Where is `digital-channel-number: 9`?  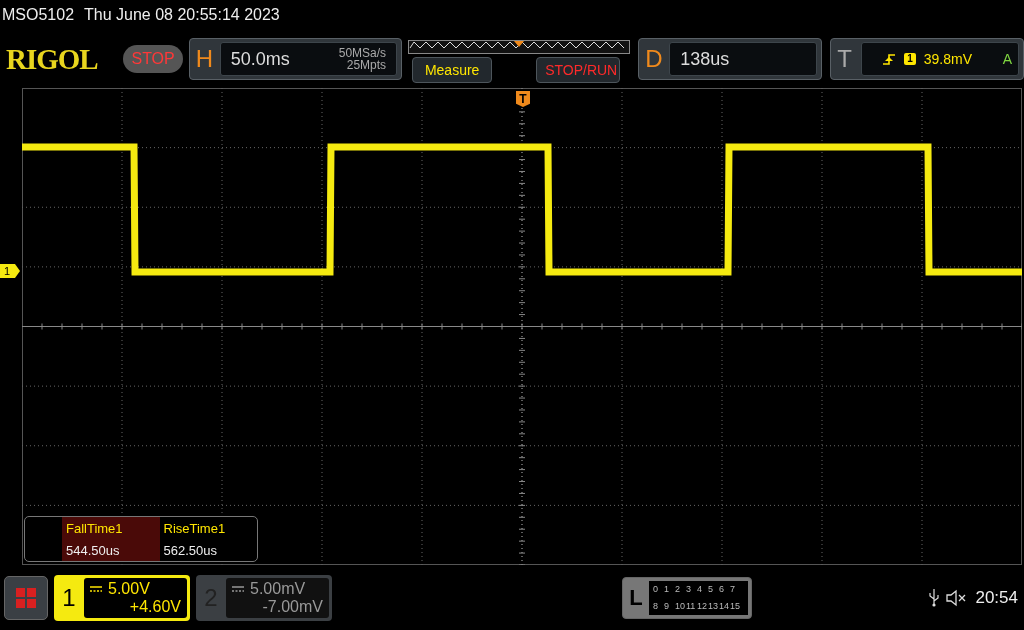
digital-channel-number: 9 is located at coordinates (667, 606).